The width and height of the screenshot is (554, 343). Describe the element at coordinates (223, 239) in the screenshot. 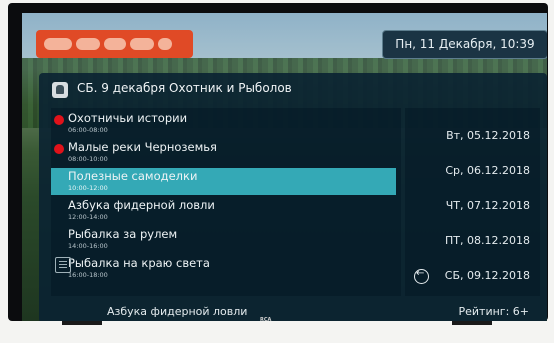

I see `program-item: Рыбалка за рулем 14:00-16:00` at that location.